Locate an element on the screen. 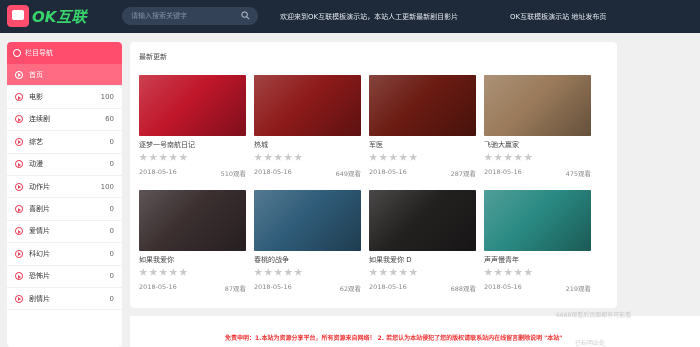 This screenshot has height=347, width=700. video-title: 声声慢青年 is located at coordinates (537, 260).